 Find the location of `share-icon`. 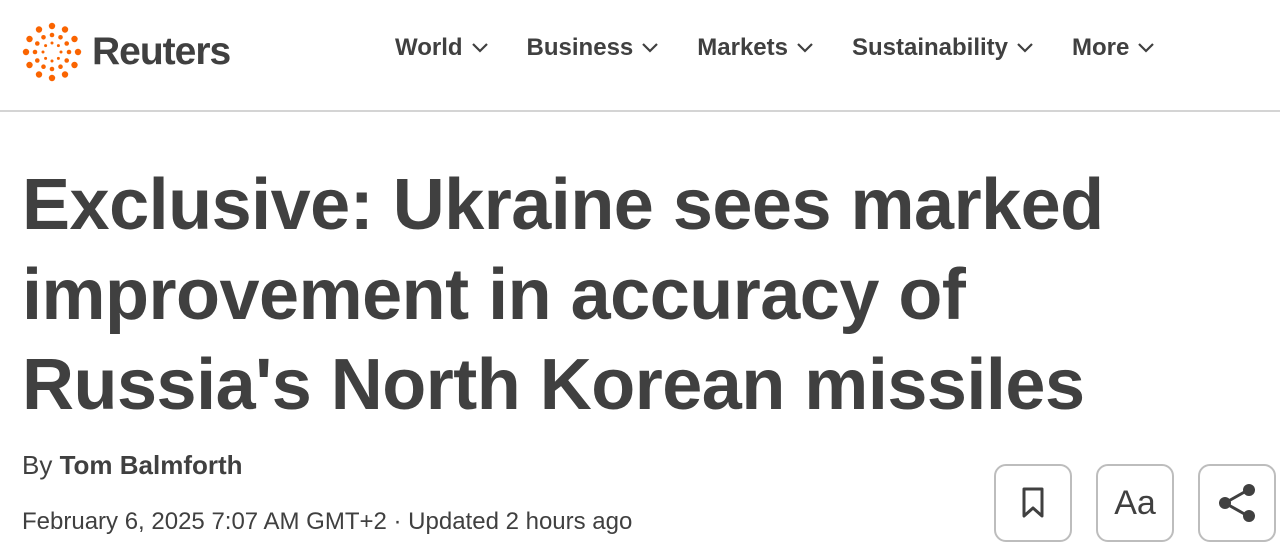

share-icon is located at coordinates (1237, 503).